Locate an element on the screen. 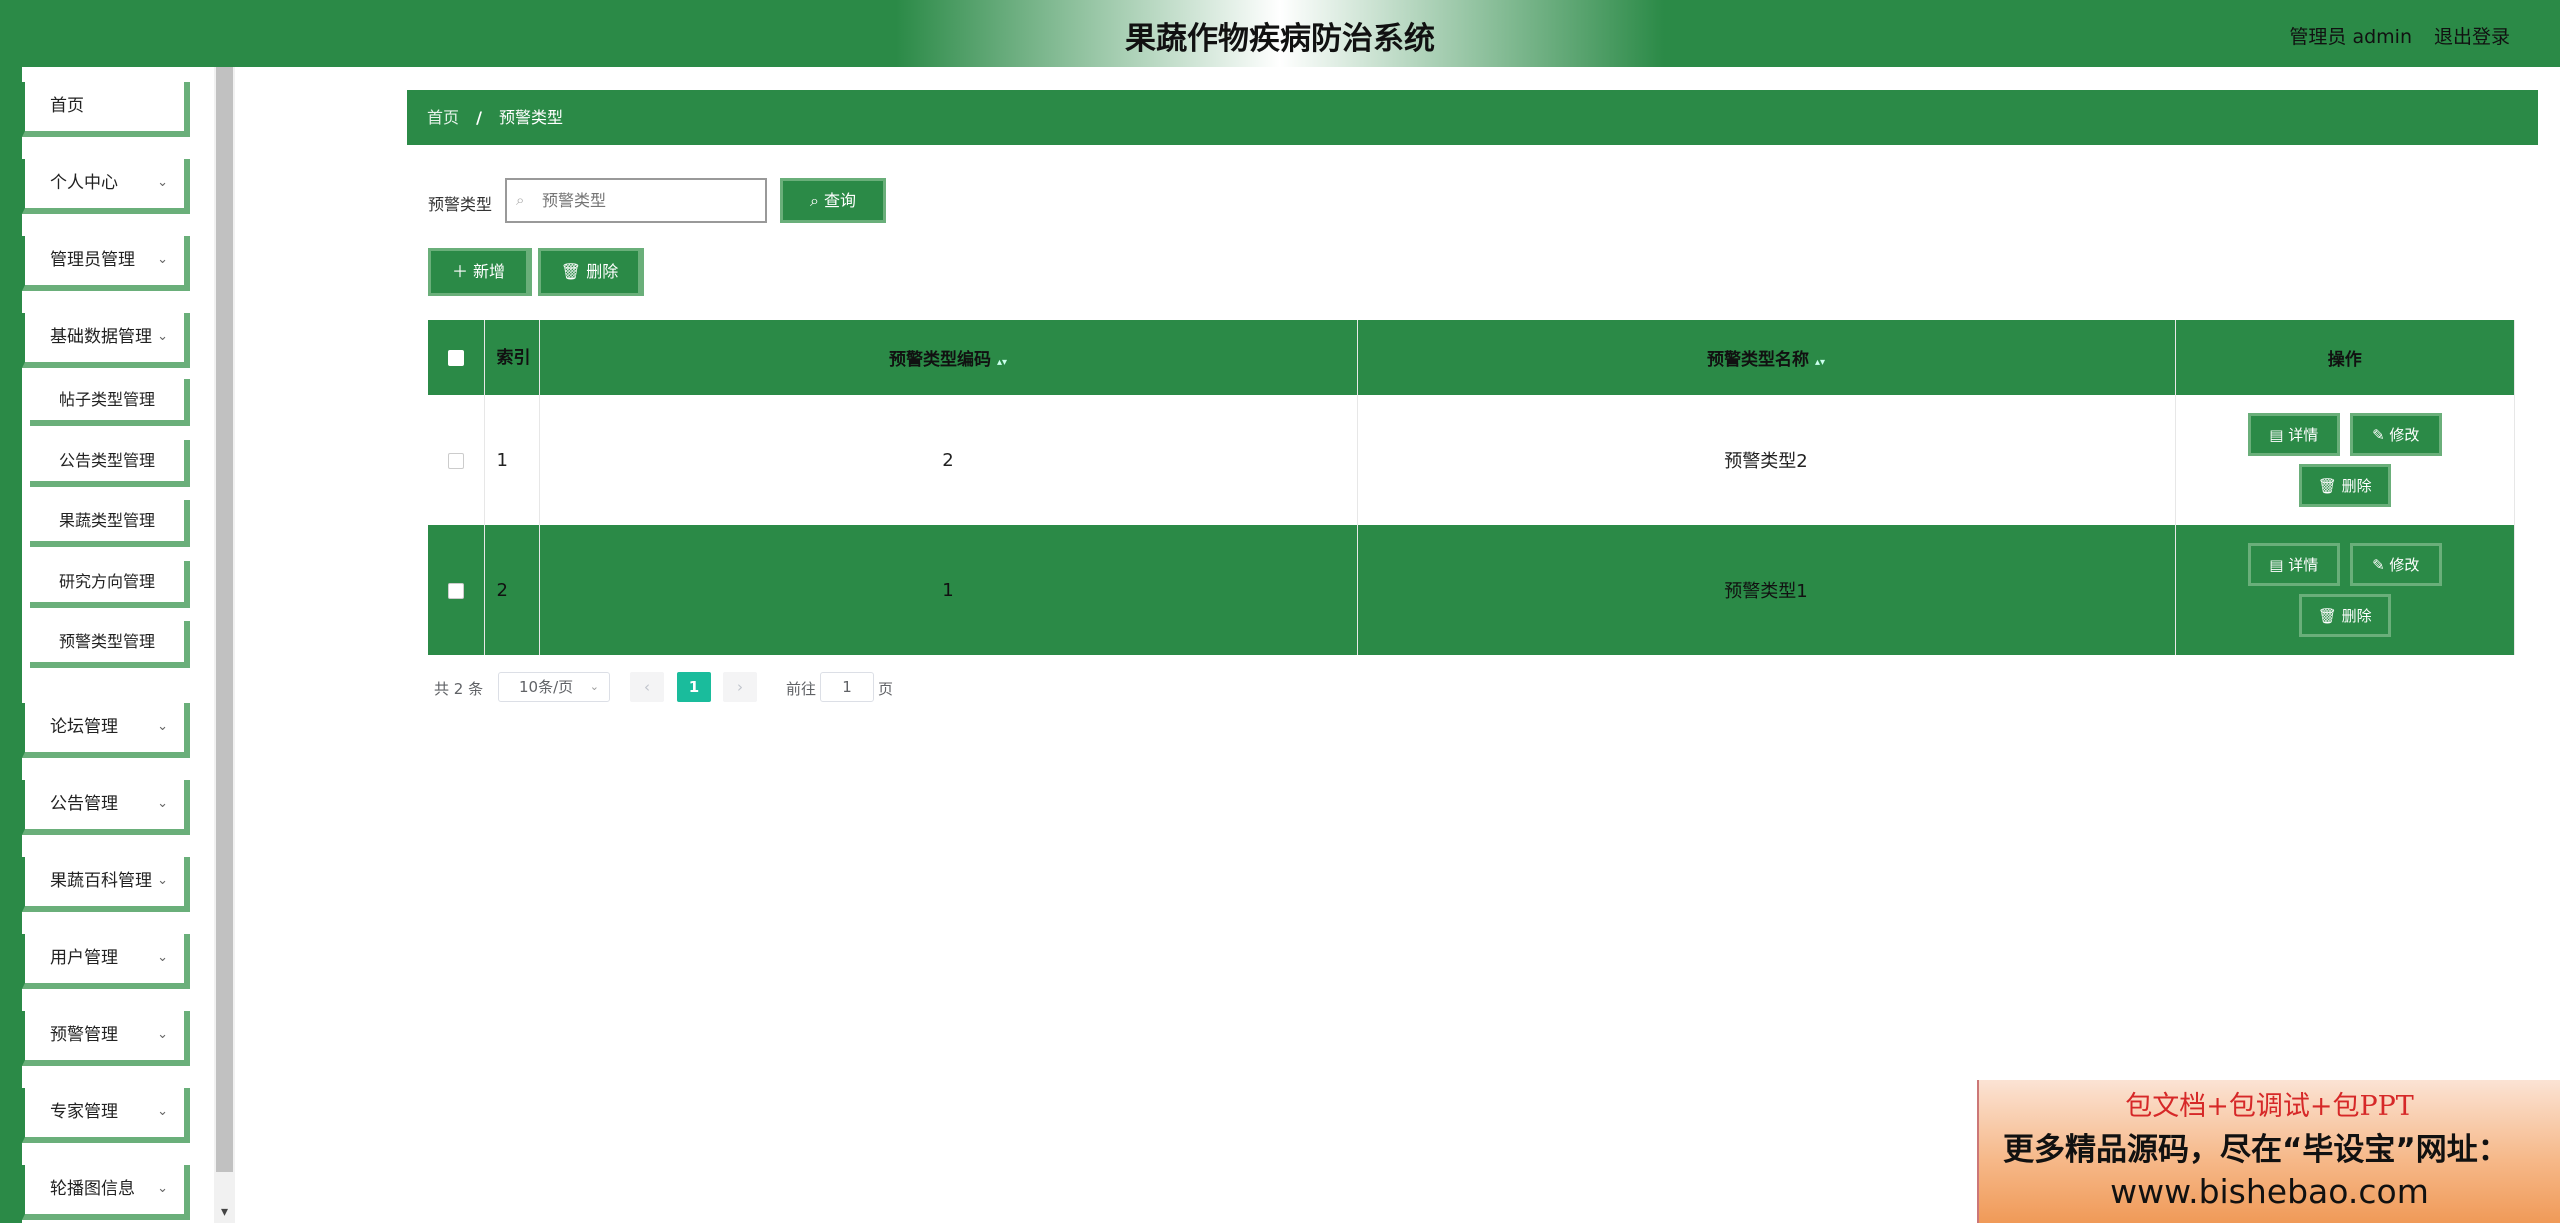  sidebar-item-users: 用户管理 ⌄ is located at coordinates (106, 961).